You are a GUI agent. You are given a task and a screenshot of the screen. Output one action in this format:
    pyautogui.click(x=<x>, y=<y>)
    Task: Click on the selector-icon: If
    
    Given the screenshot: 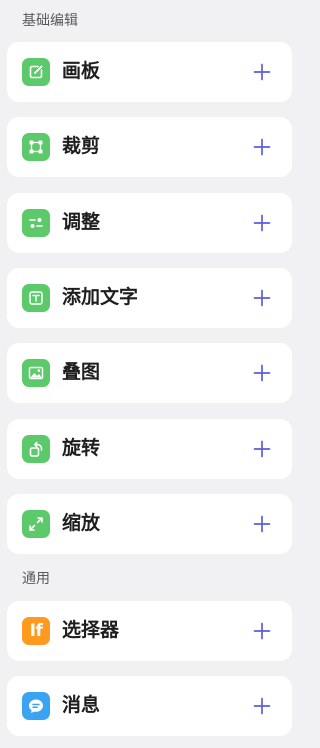 What is the action you would take?
    pyautogui.click(x=36, y=630)
    